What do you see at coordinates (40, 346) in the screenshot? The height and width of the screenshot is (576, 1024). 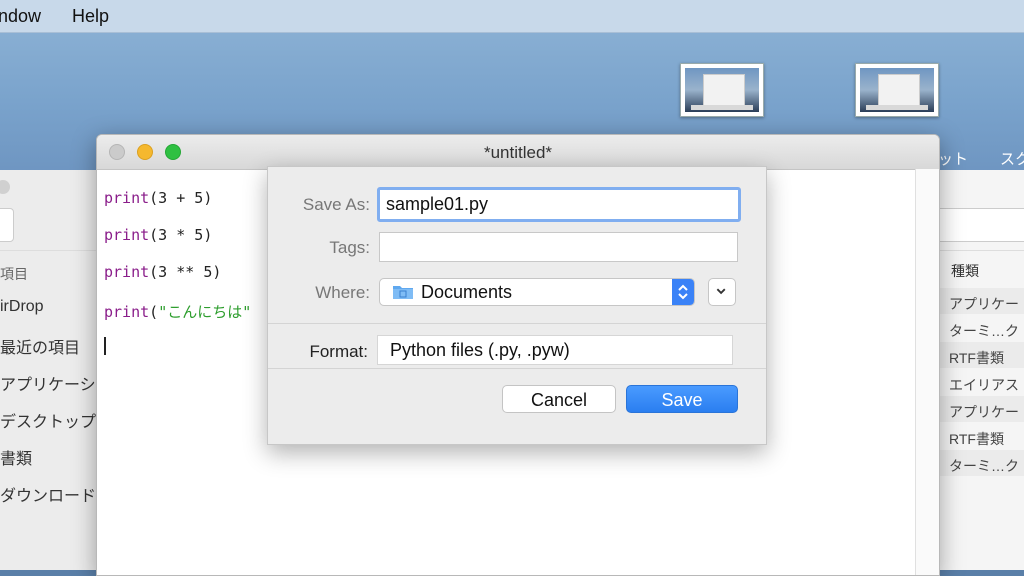 I see `sidebar-item-recents: 最近の項目` at bounding box center [40, 346].